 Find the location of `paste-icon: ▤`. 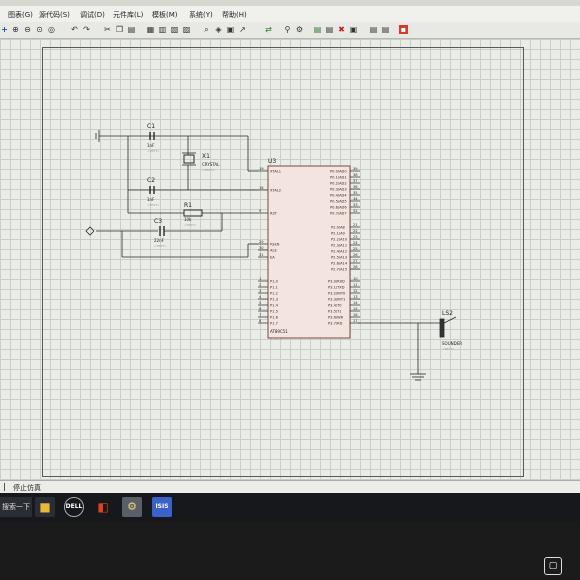

paste-icon: ▤ is located at coordinates (131, 29).